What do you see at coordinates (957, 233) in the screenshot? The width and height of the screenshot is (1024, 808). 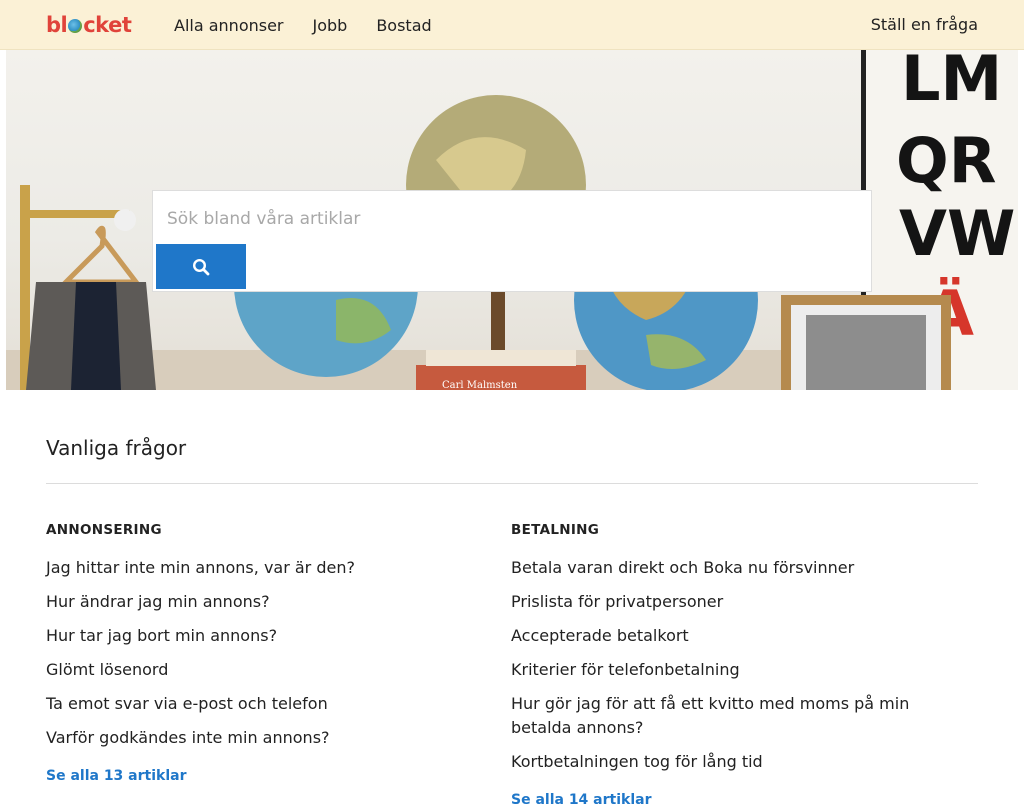 I see `svg-text: VW` at bounding box center [957, 233].